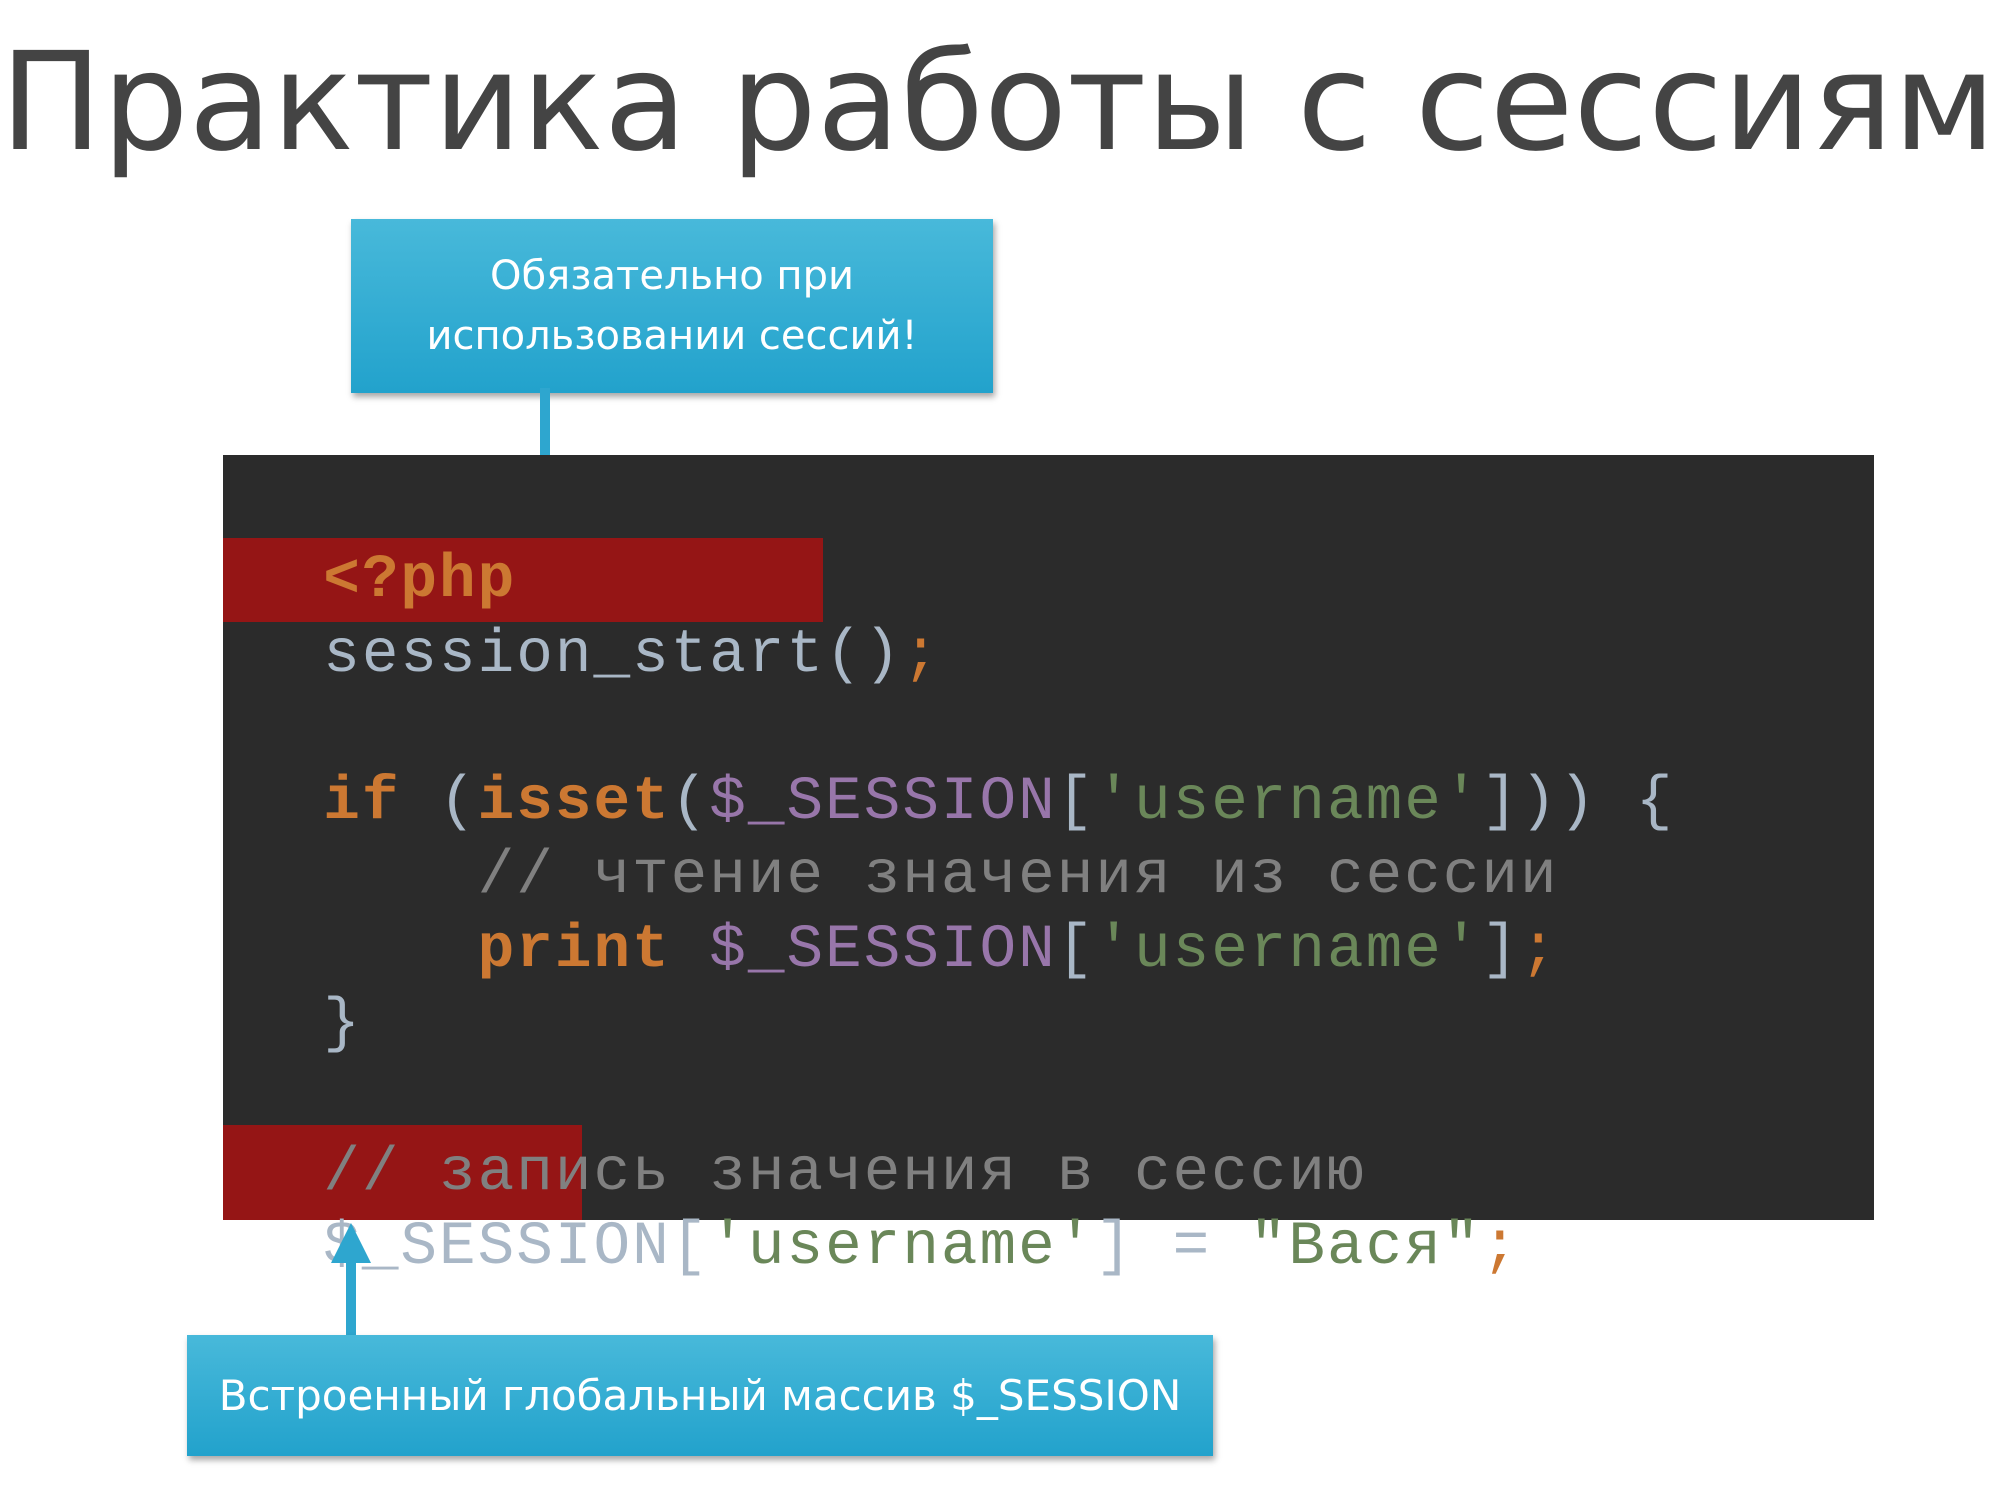  What do you see at coordinates (672, 336) in the screenshot?
I see `callout-top-line-2: использовании сессий!` at bounding box center [672, 336].